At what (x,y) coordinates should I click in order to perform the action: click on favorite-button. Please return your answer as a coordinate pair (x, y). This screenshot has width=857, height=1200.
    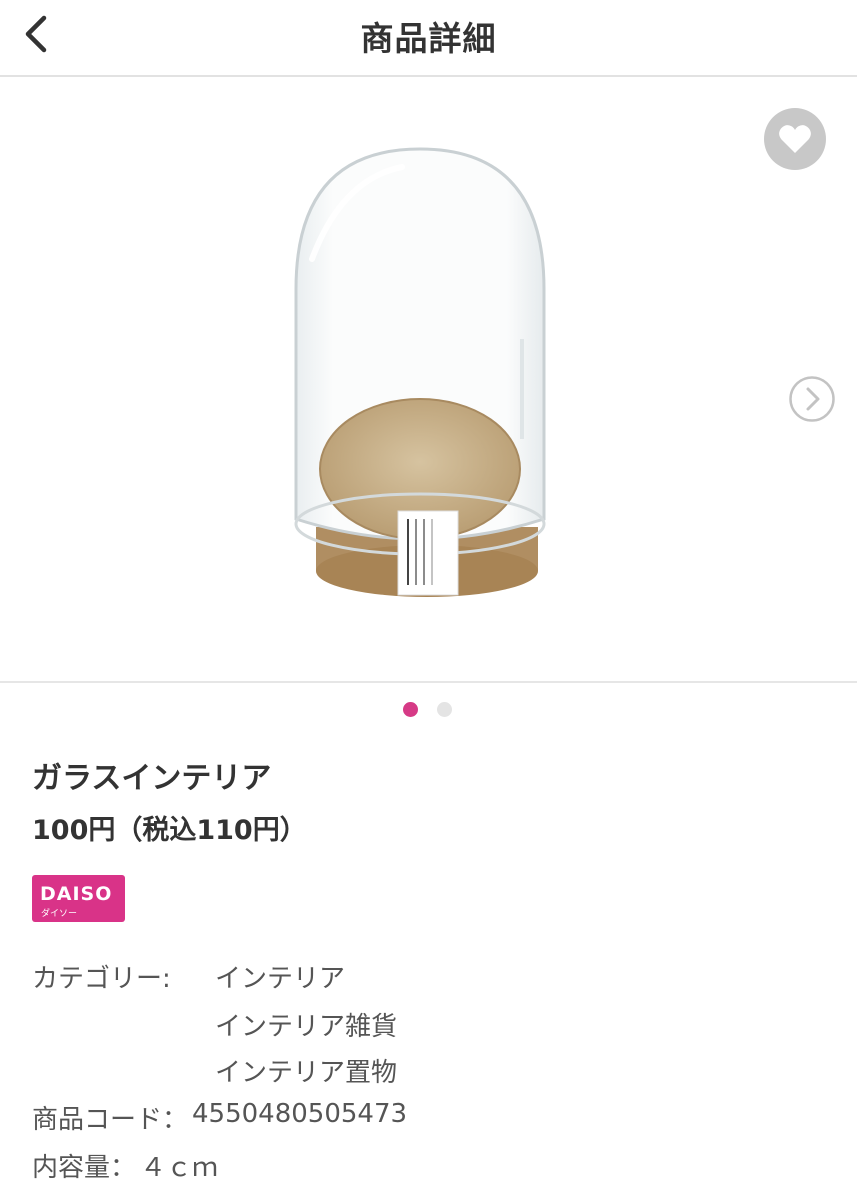
    Looking at the image, I should click on (795, 139).